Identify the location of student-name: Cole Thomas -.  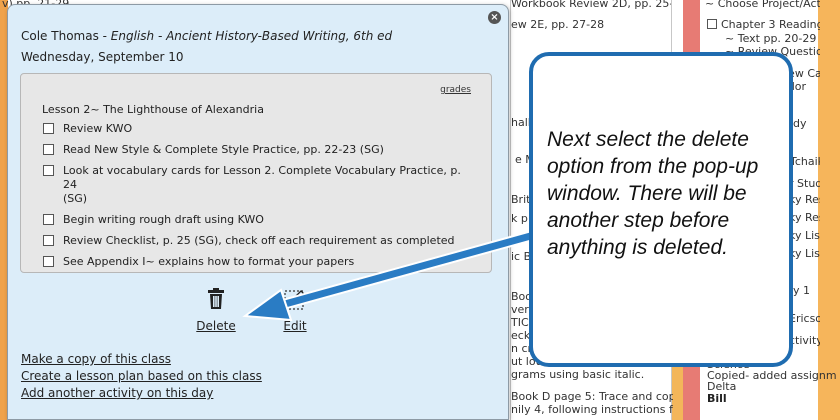
(66, 36).